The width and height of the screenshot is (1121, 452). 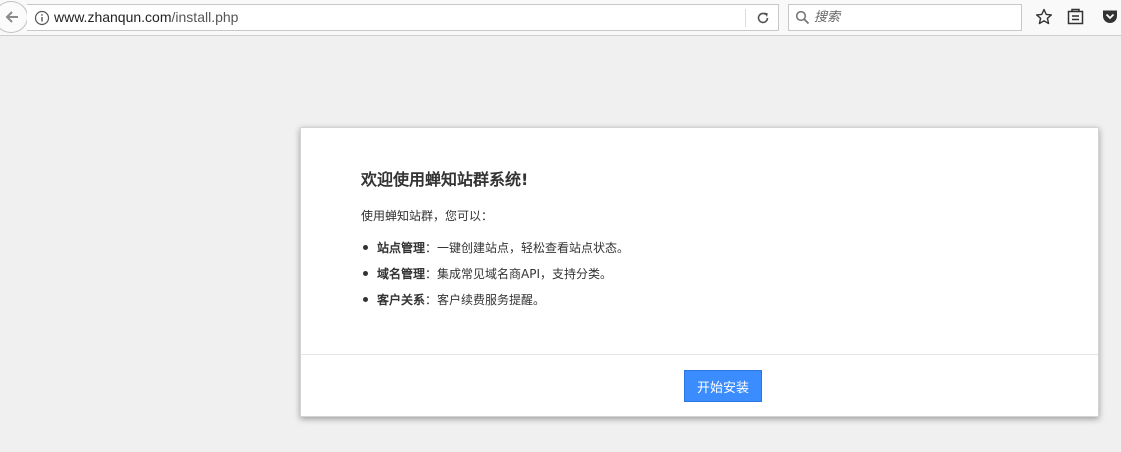 What do you see at coordinates (485, 300) in the screenshot?
I see `feature-desc: ：客户续费服务提醒。` at bounding box center [485, 300].